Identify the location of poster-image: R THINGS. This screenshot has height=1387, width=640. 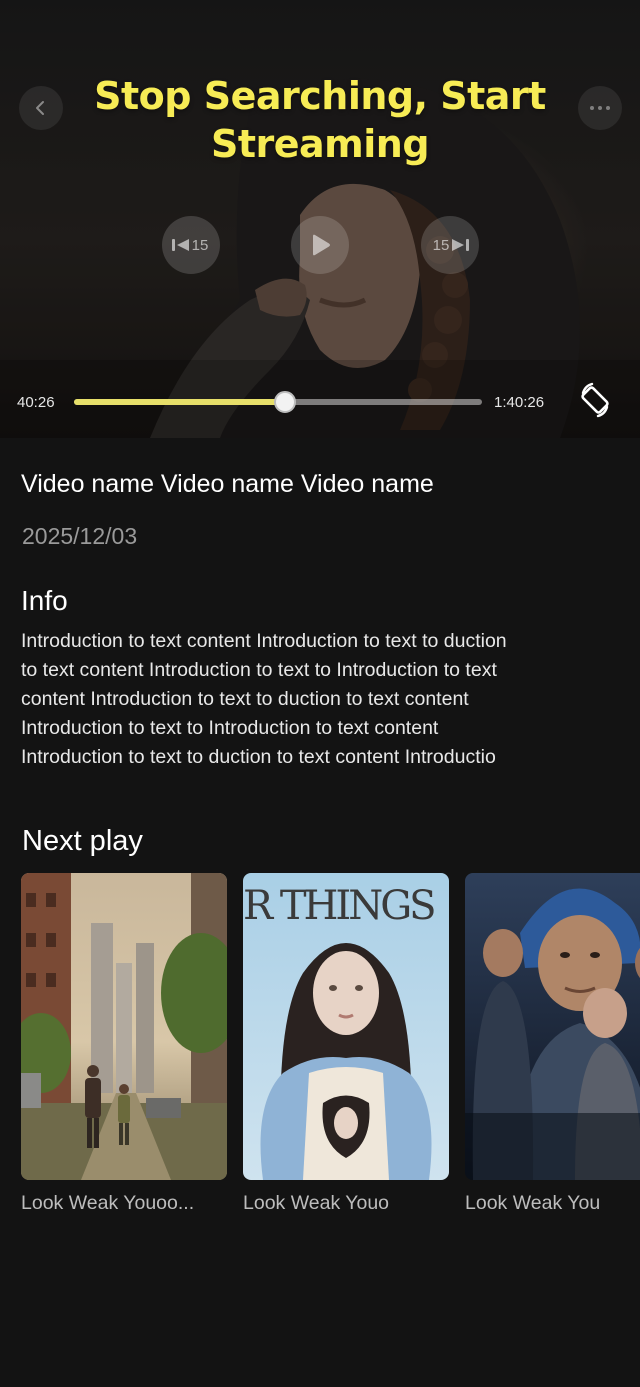
(346, 1026).